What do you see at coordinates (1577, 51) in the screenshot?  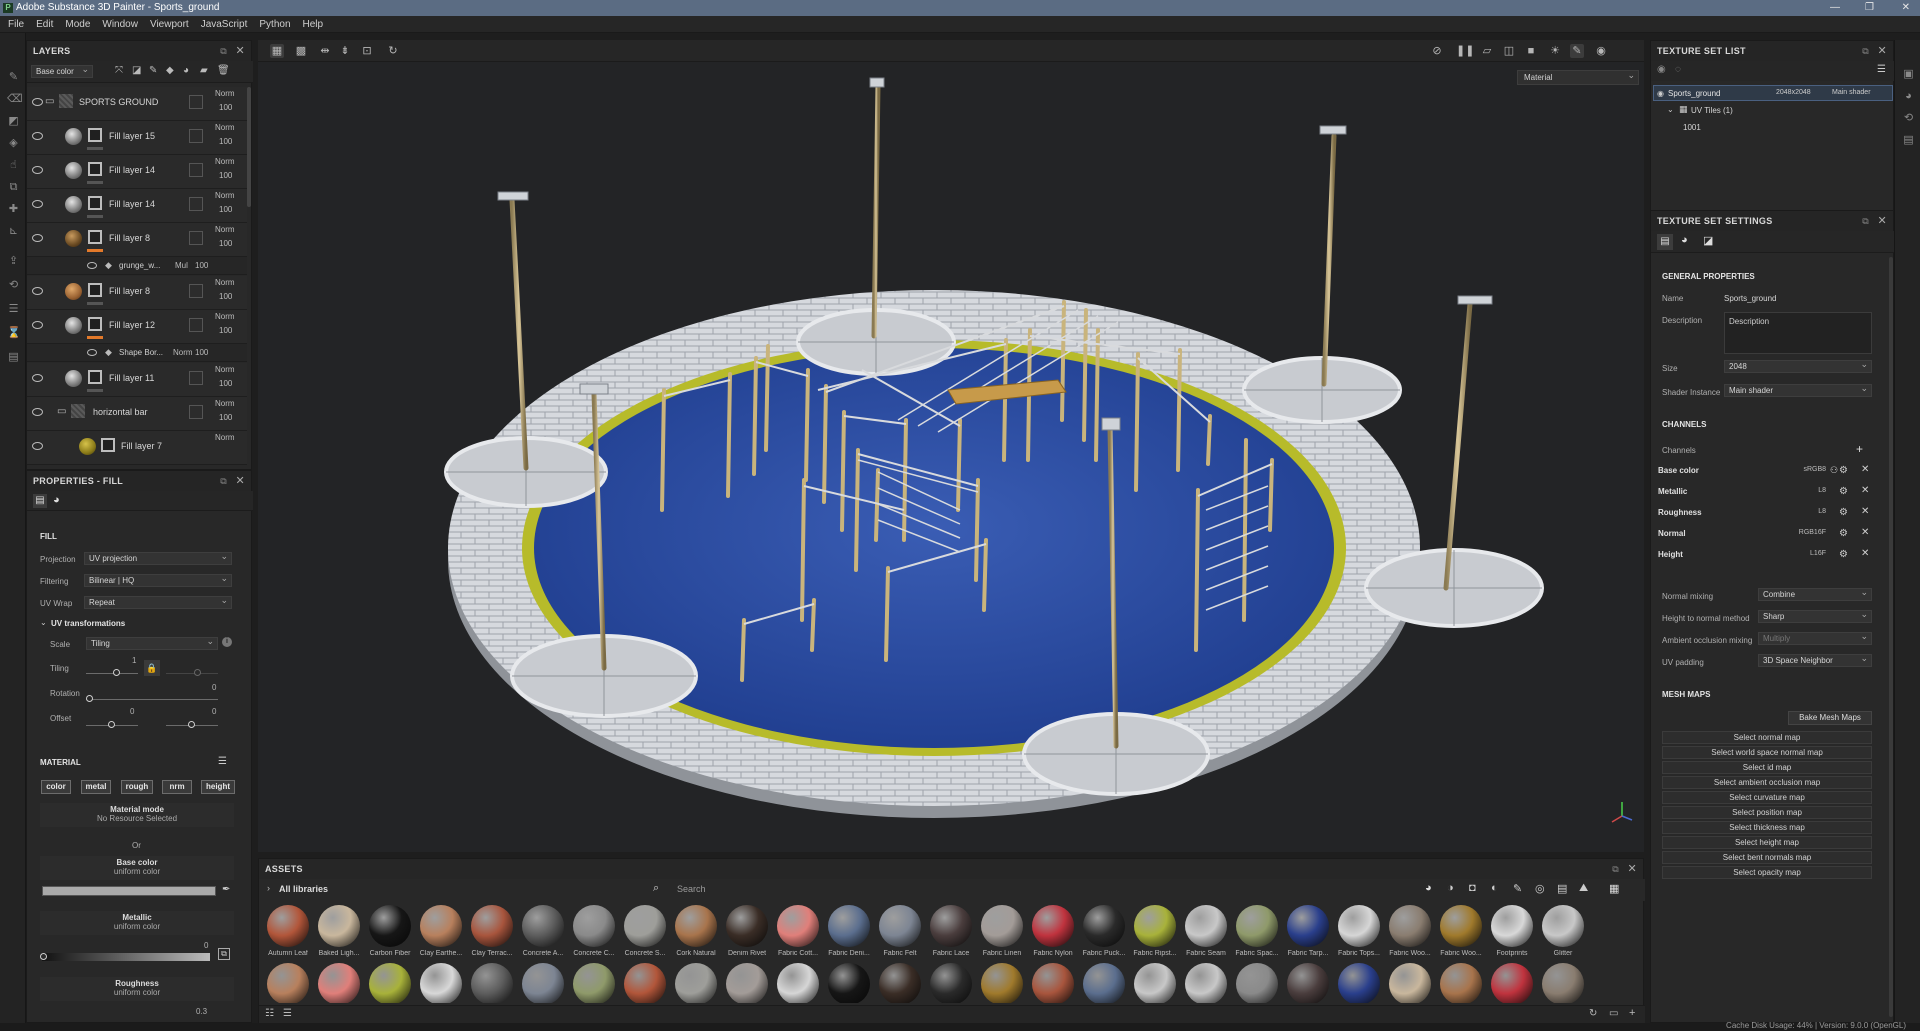 I see `brush-view-icon: ✎` at bounding box center [1577, 51].